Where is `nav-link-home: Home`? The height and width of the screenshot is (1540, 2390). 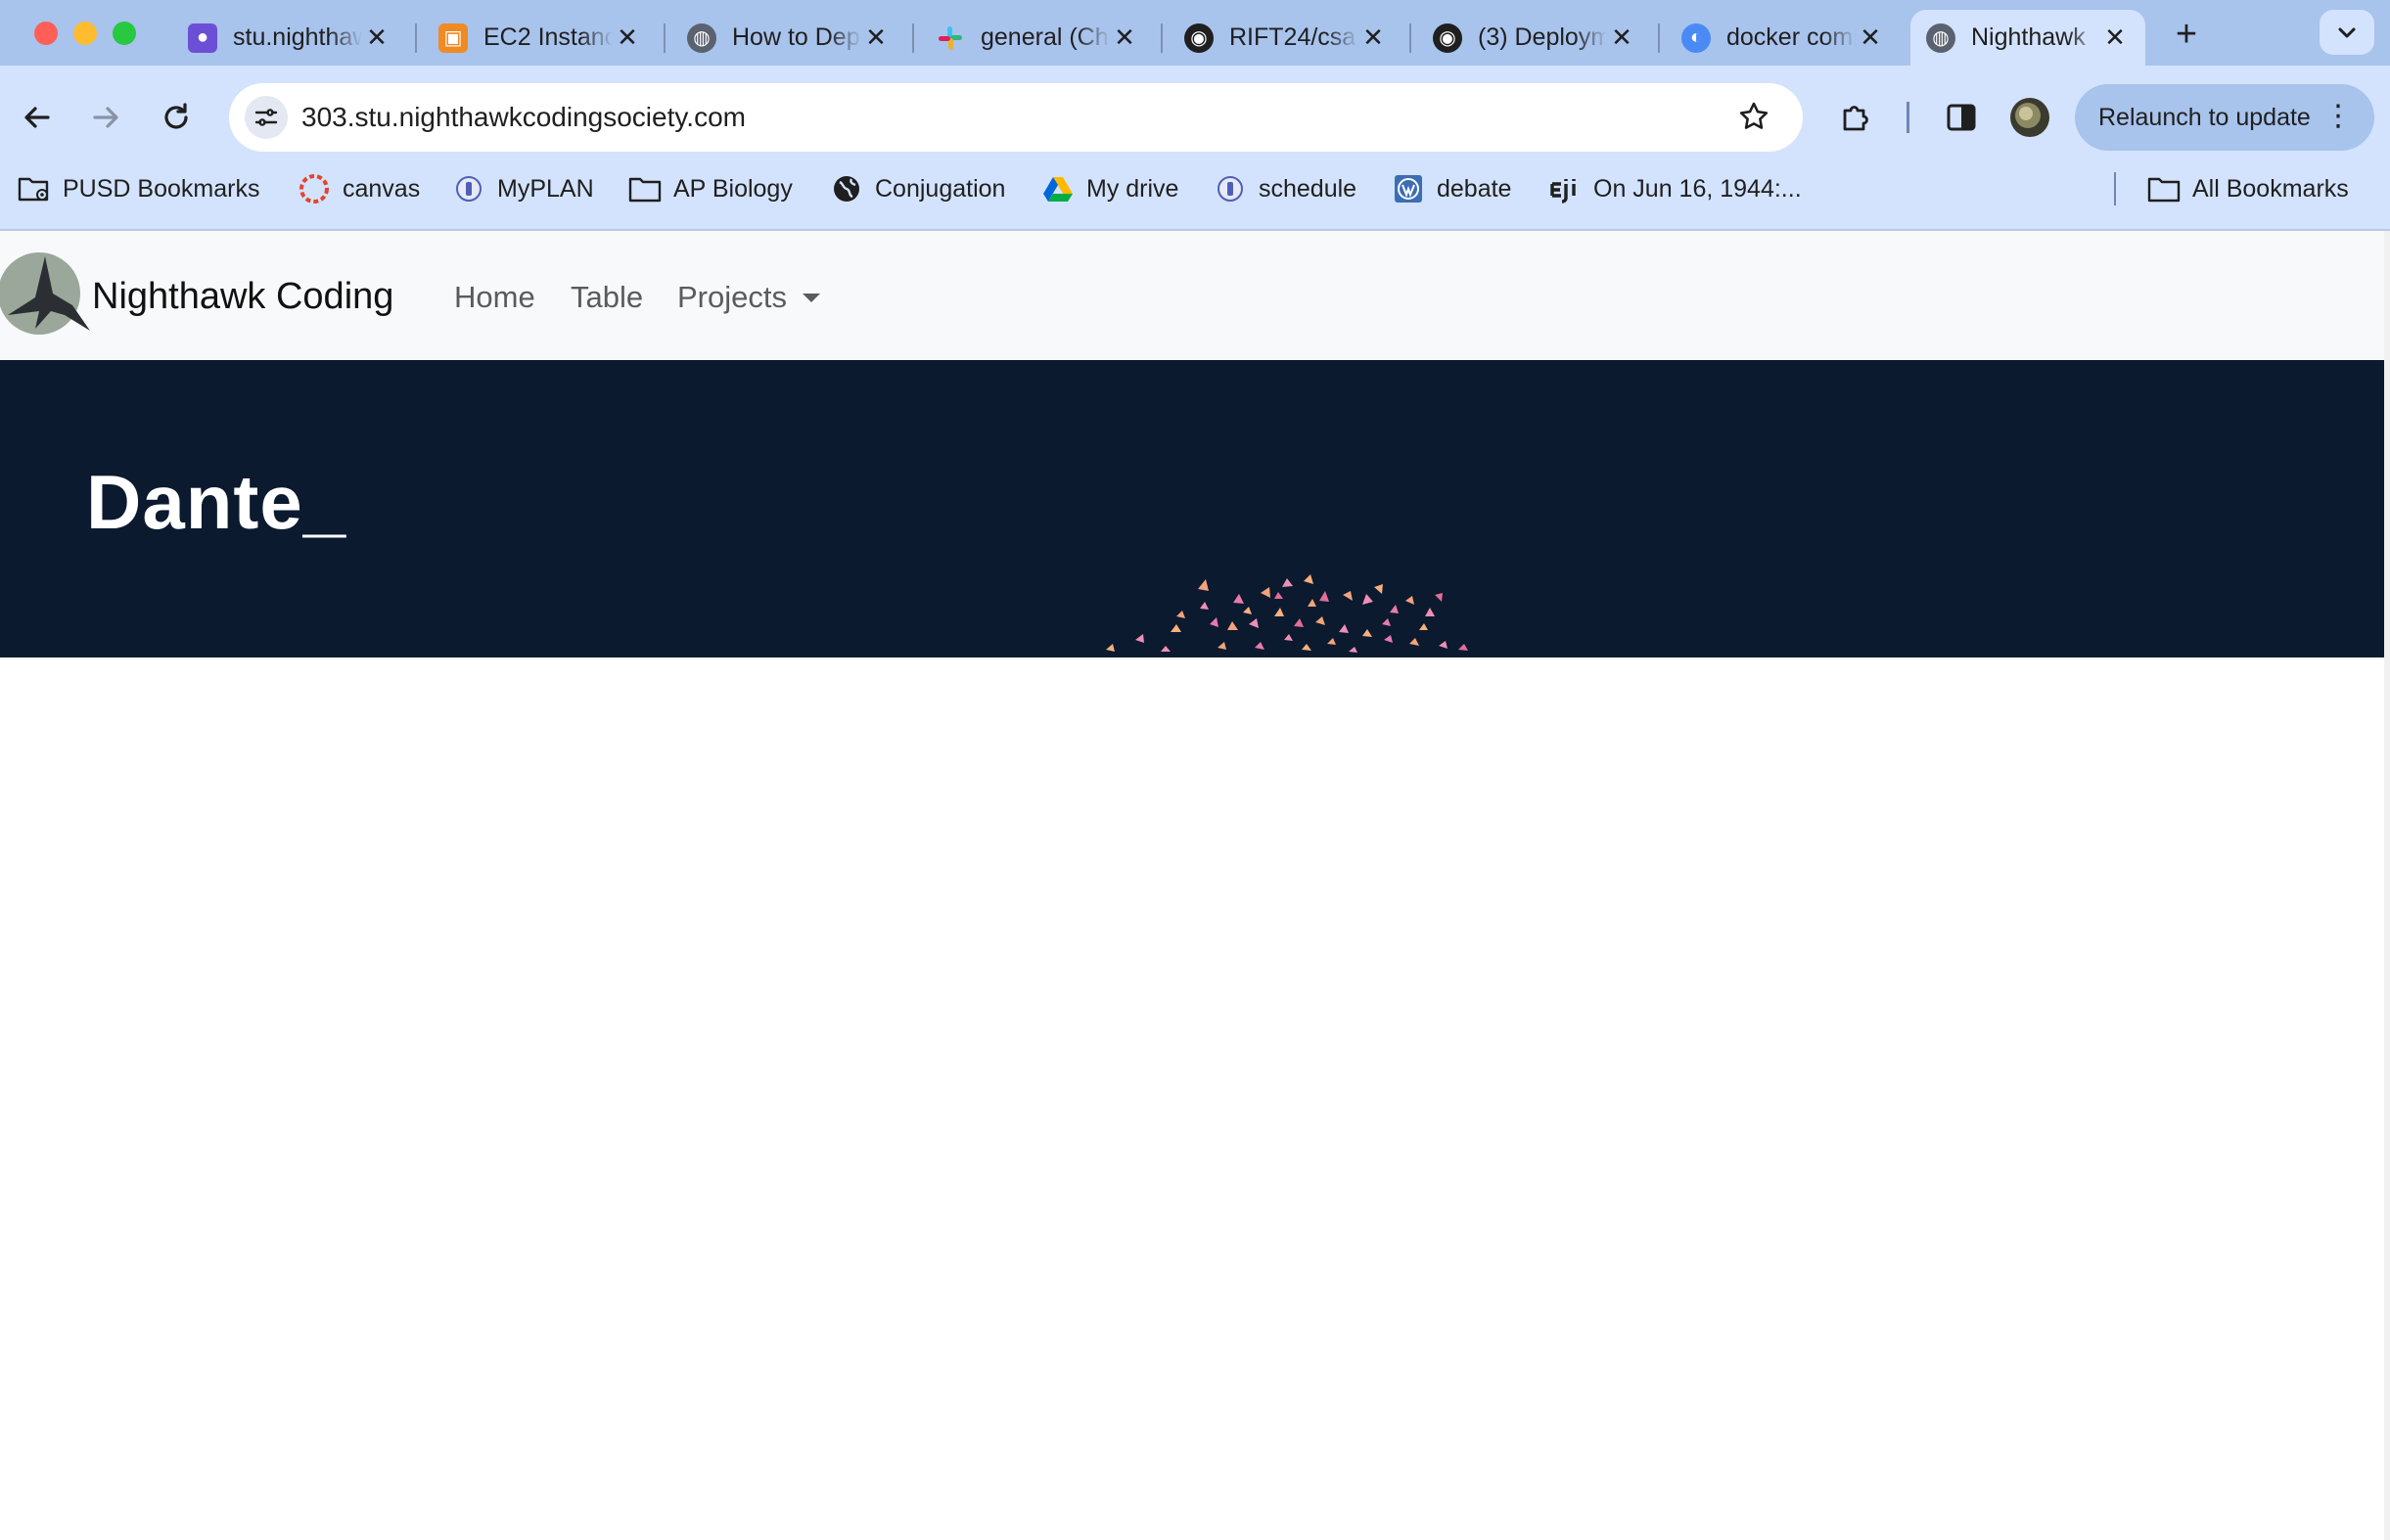
nav-link-home: Home is located at coordinates (494, 297).